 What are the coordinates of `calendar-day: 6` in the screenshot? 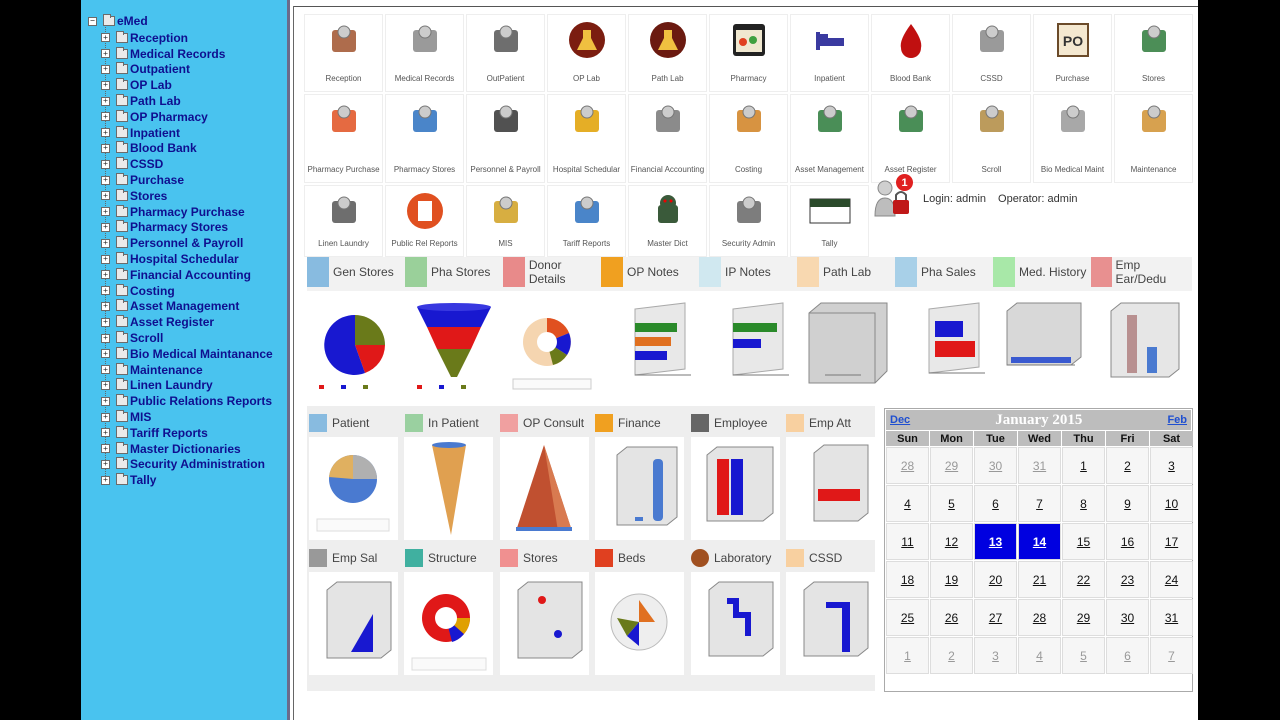 It's located at (995, 503).